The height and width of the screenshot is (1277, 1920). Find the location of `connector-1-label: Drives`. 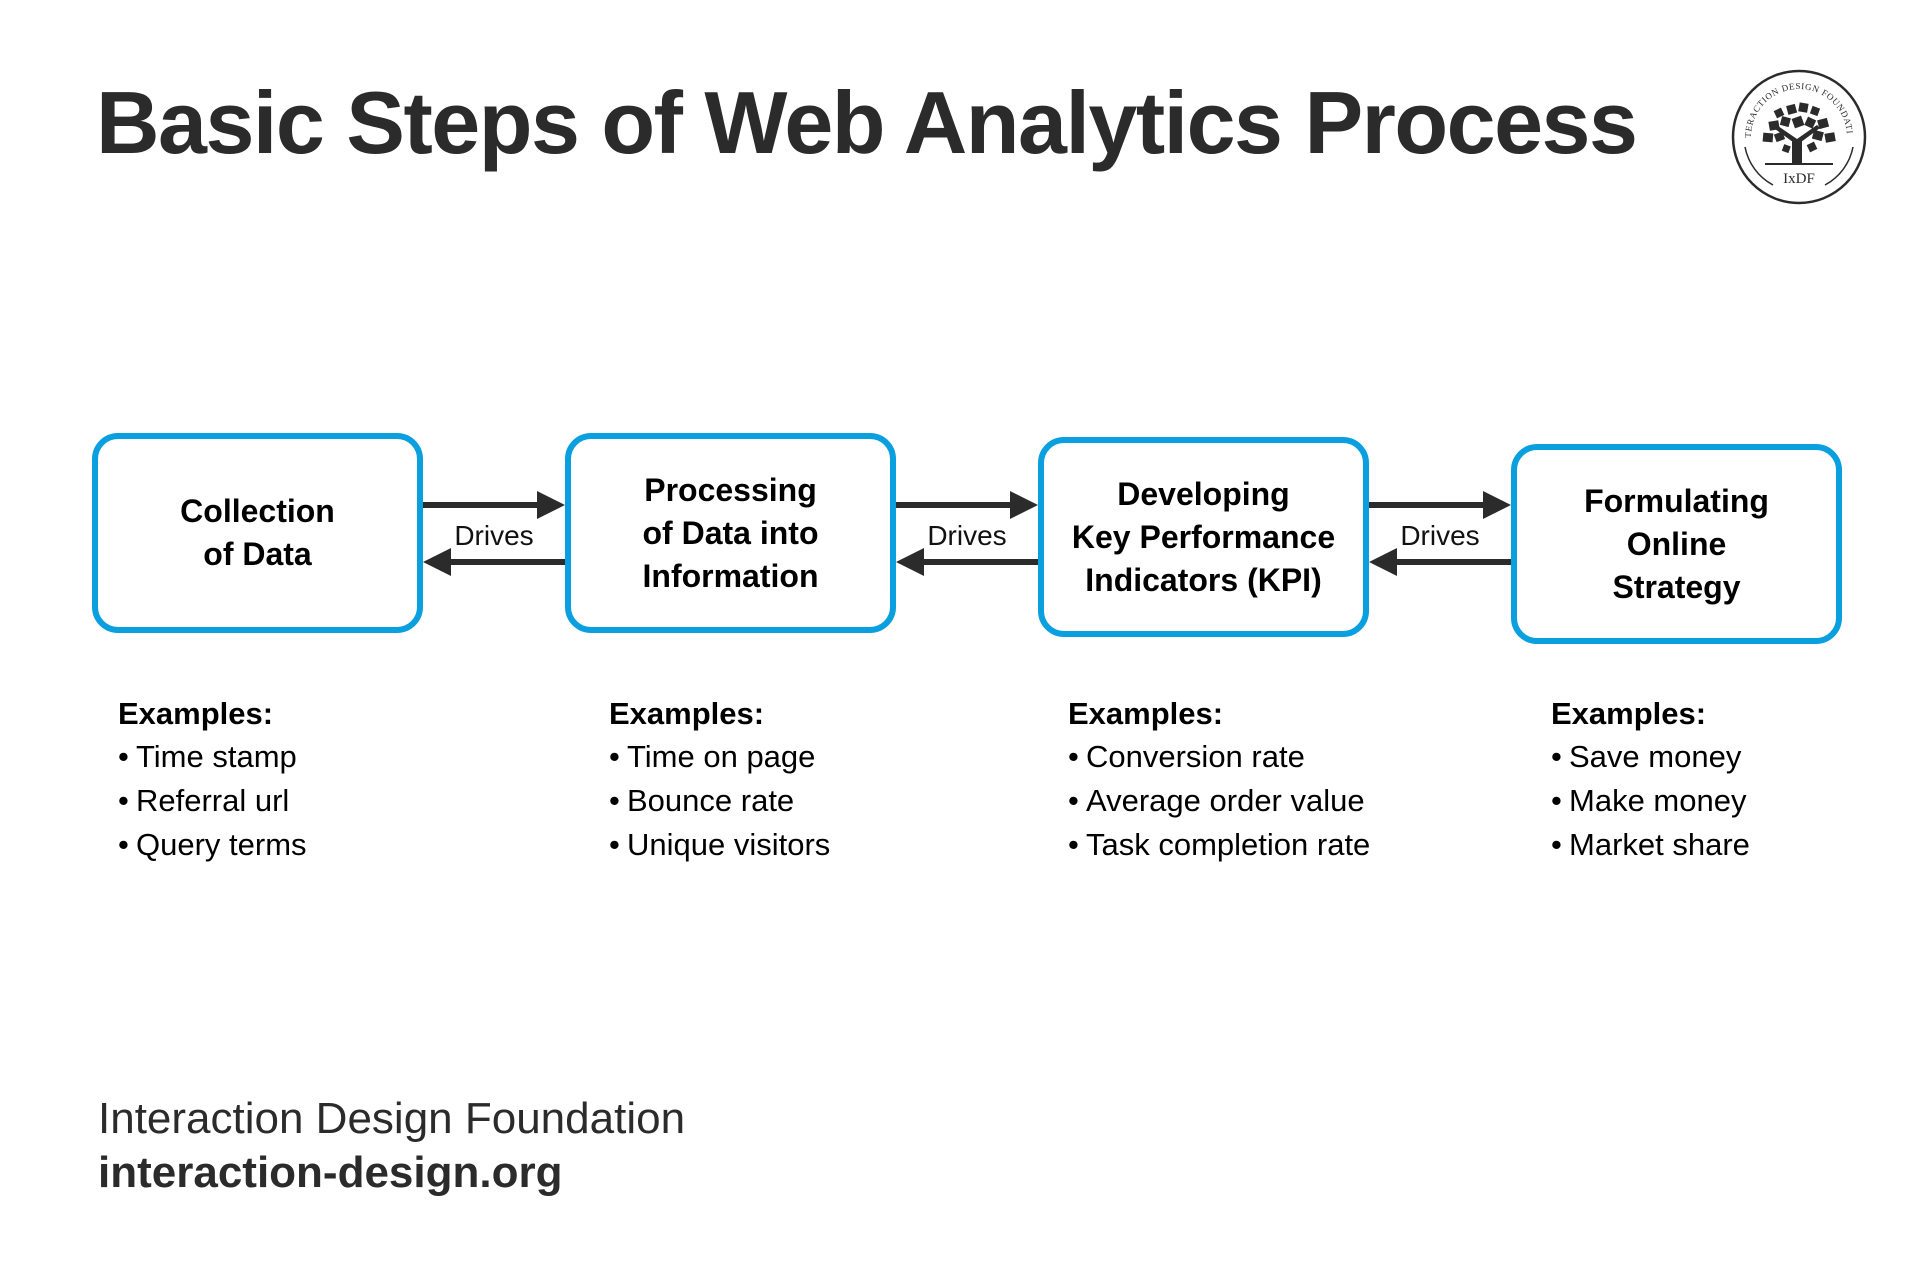

connector-1-label: Drives is located at coordinates (494, 535).